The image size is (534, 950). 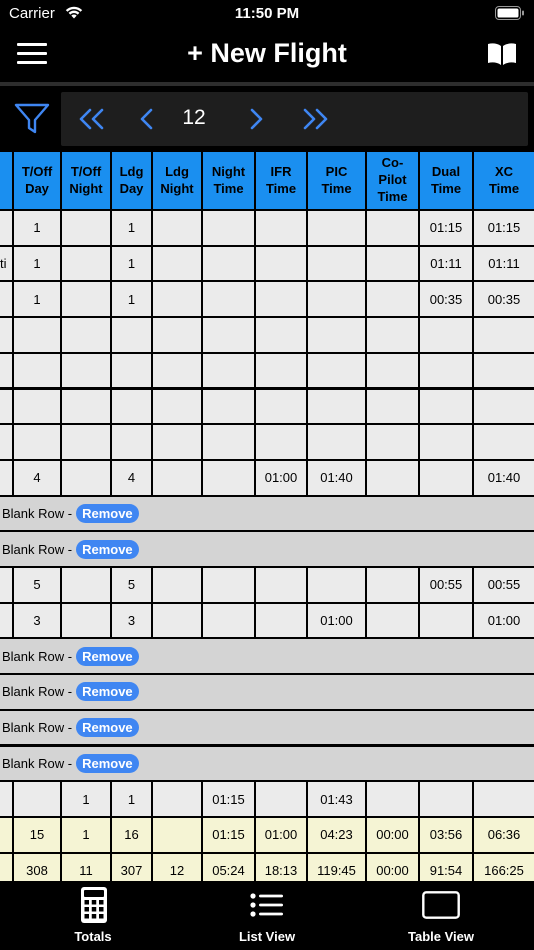 What do you see at coordinates (228, 867) in the screenshot?
I see `totals-cell-night-time: 05:24` at bounding box center [228, 867].